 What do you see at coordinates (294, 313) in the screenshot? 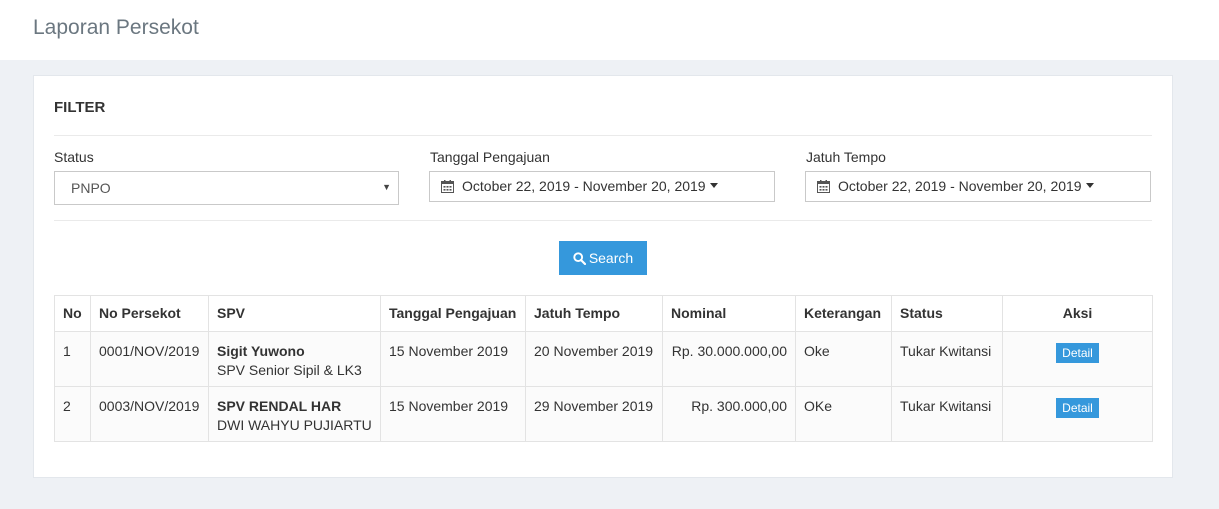
I see `column-header-spv: SPV` at bounding box center [294, 313].